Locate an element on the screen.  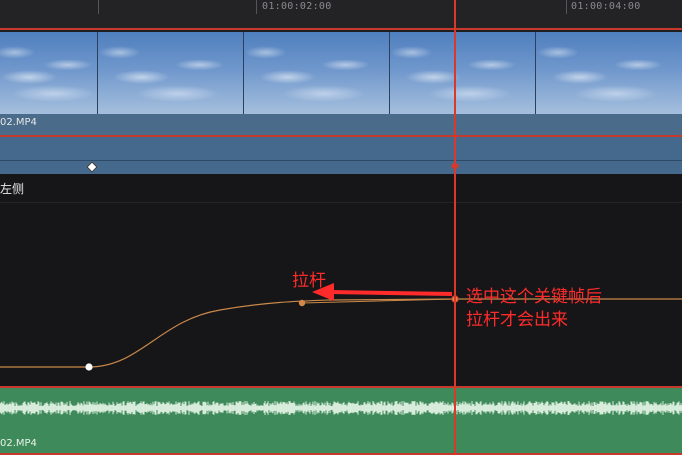
annotation-arrow-shaft is located at coordinates (391, 293).